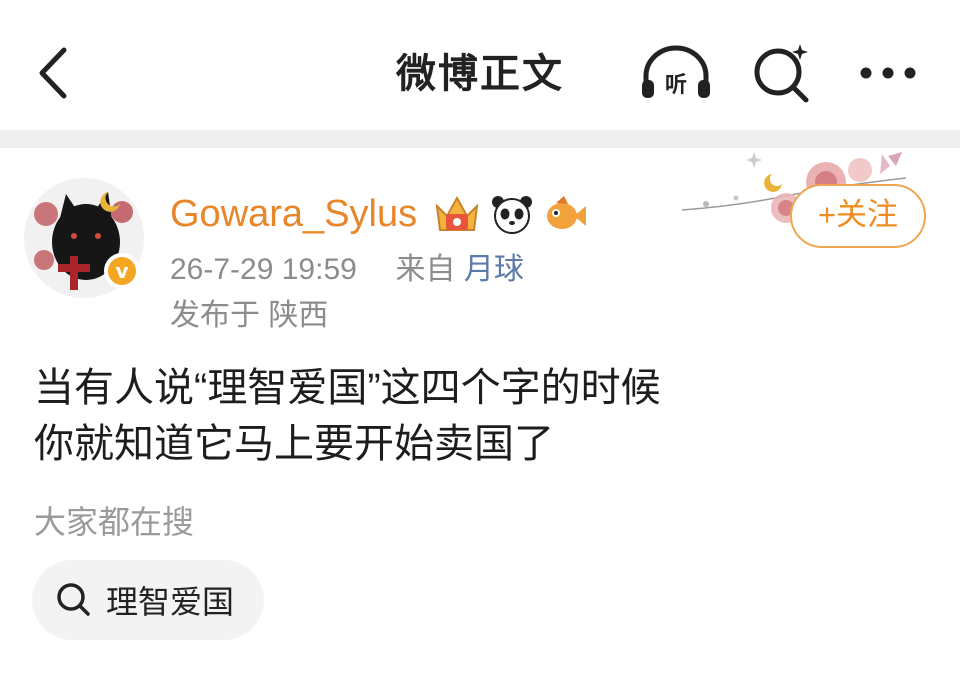 The height and width of the screenshot is (693, 960). What do you see at coordinates (425, 269) in the screenshot?
I see `source-prefix: 来自` at bounding box center [425, 269].